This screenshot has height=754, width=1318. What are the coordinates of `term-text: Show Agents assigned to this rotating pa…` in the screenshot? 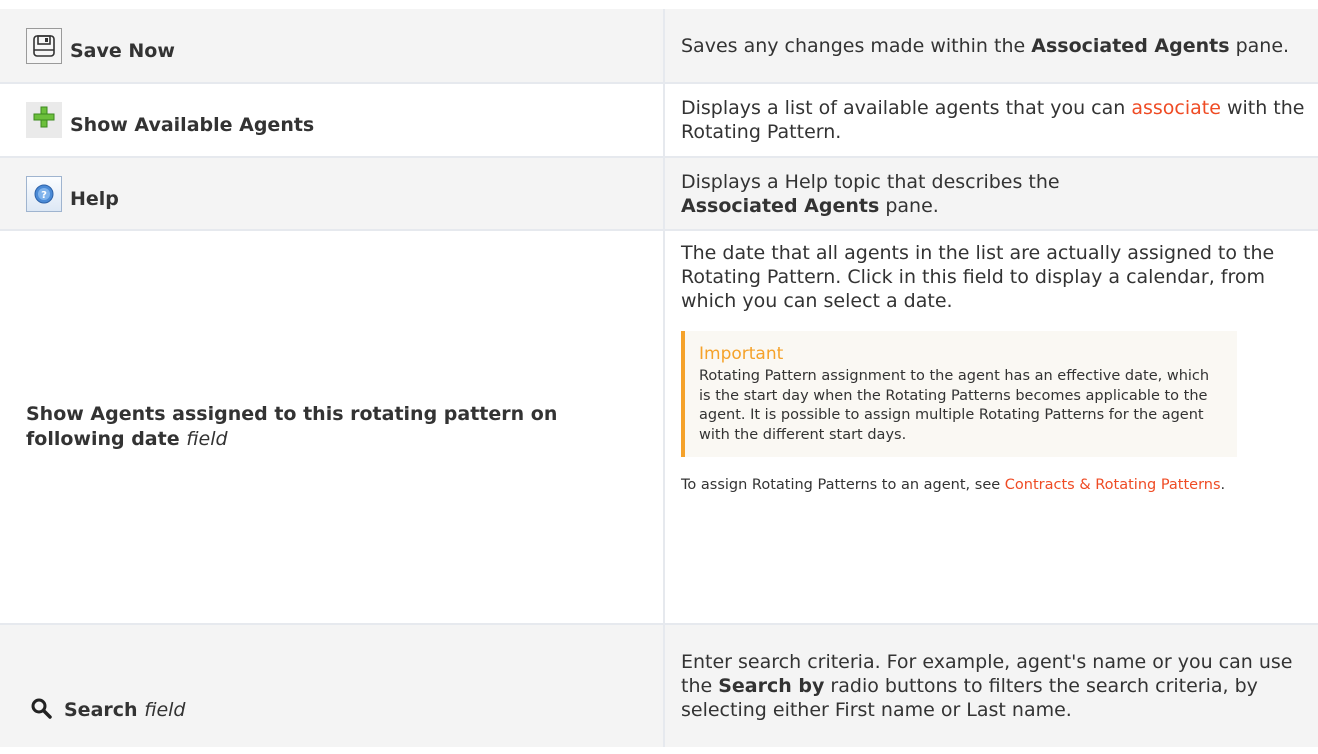 It's located at (292, 426).